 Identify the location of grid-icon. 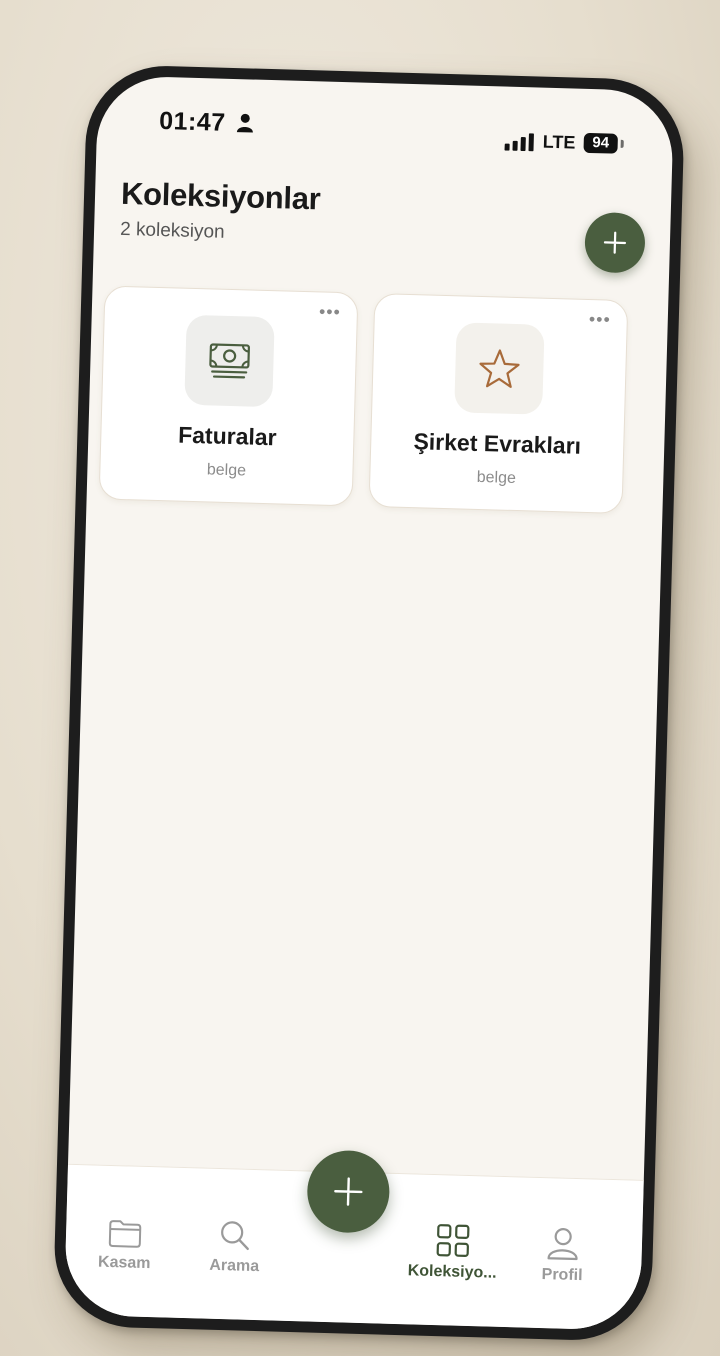
(453, 1240).